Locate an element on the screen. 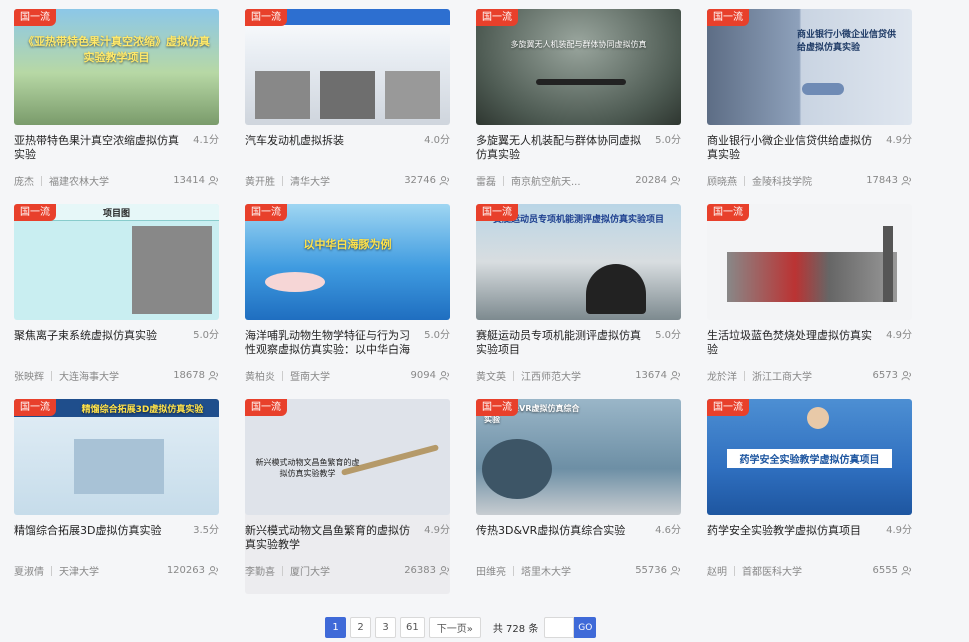  experiment-card: 国一流 项目图 聚焦离子束系统虚拟仿真实验 5.0分 张映辉 大连海事大学 18678 is located at coordinates (116, 301).